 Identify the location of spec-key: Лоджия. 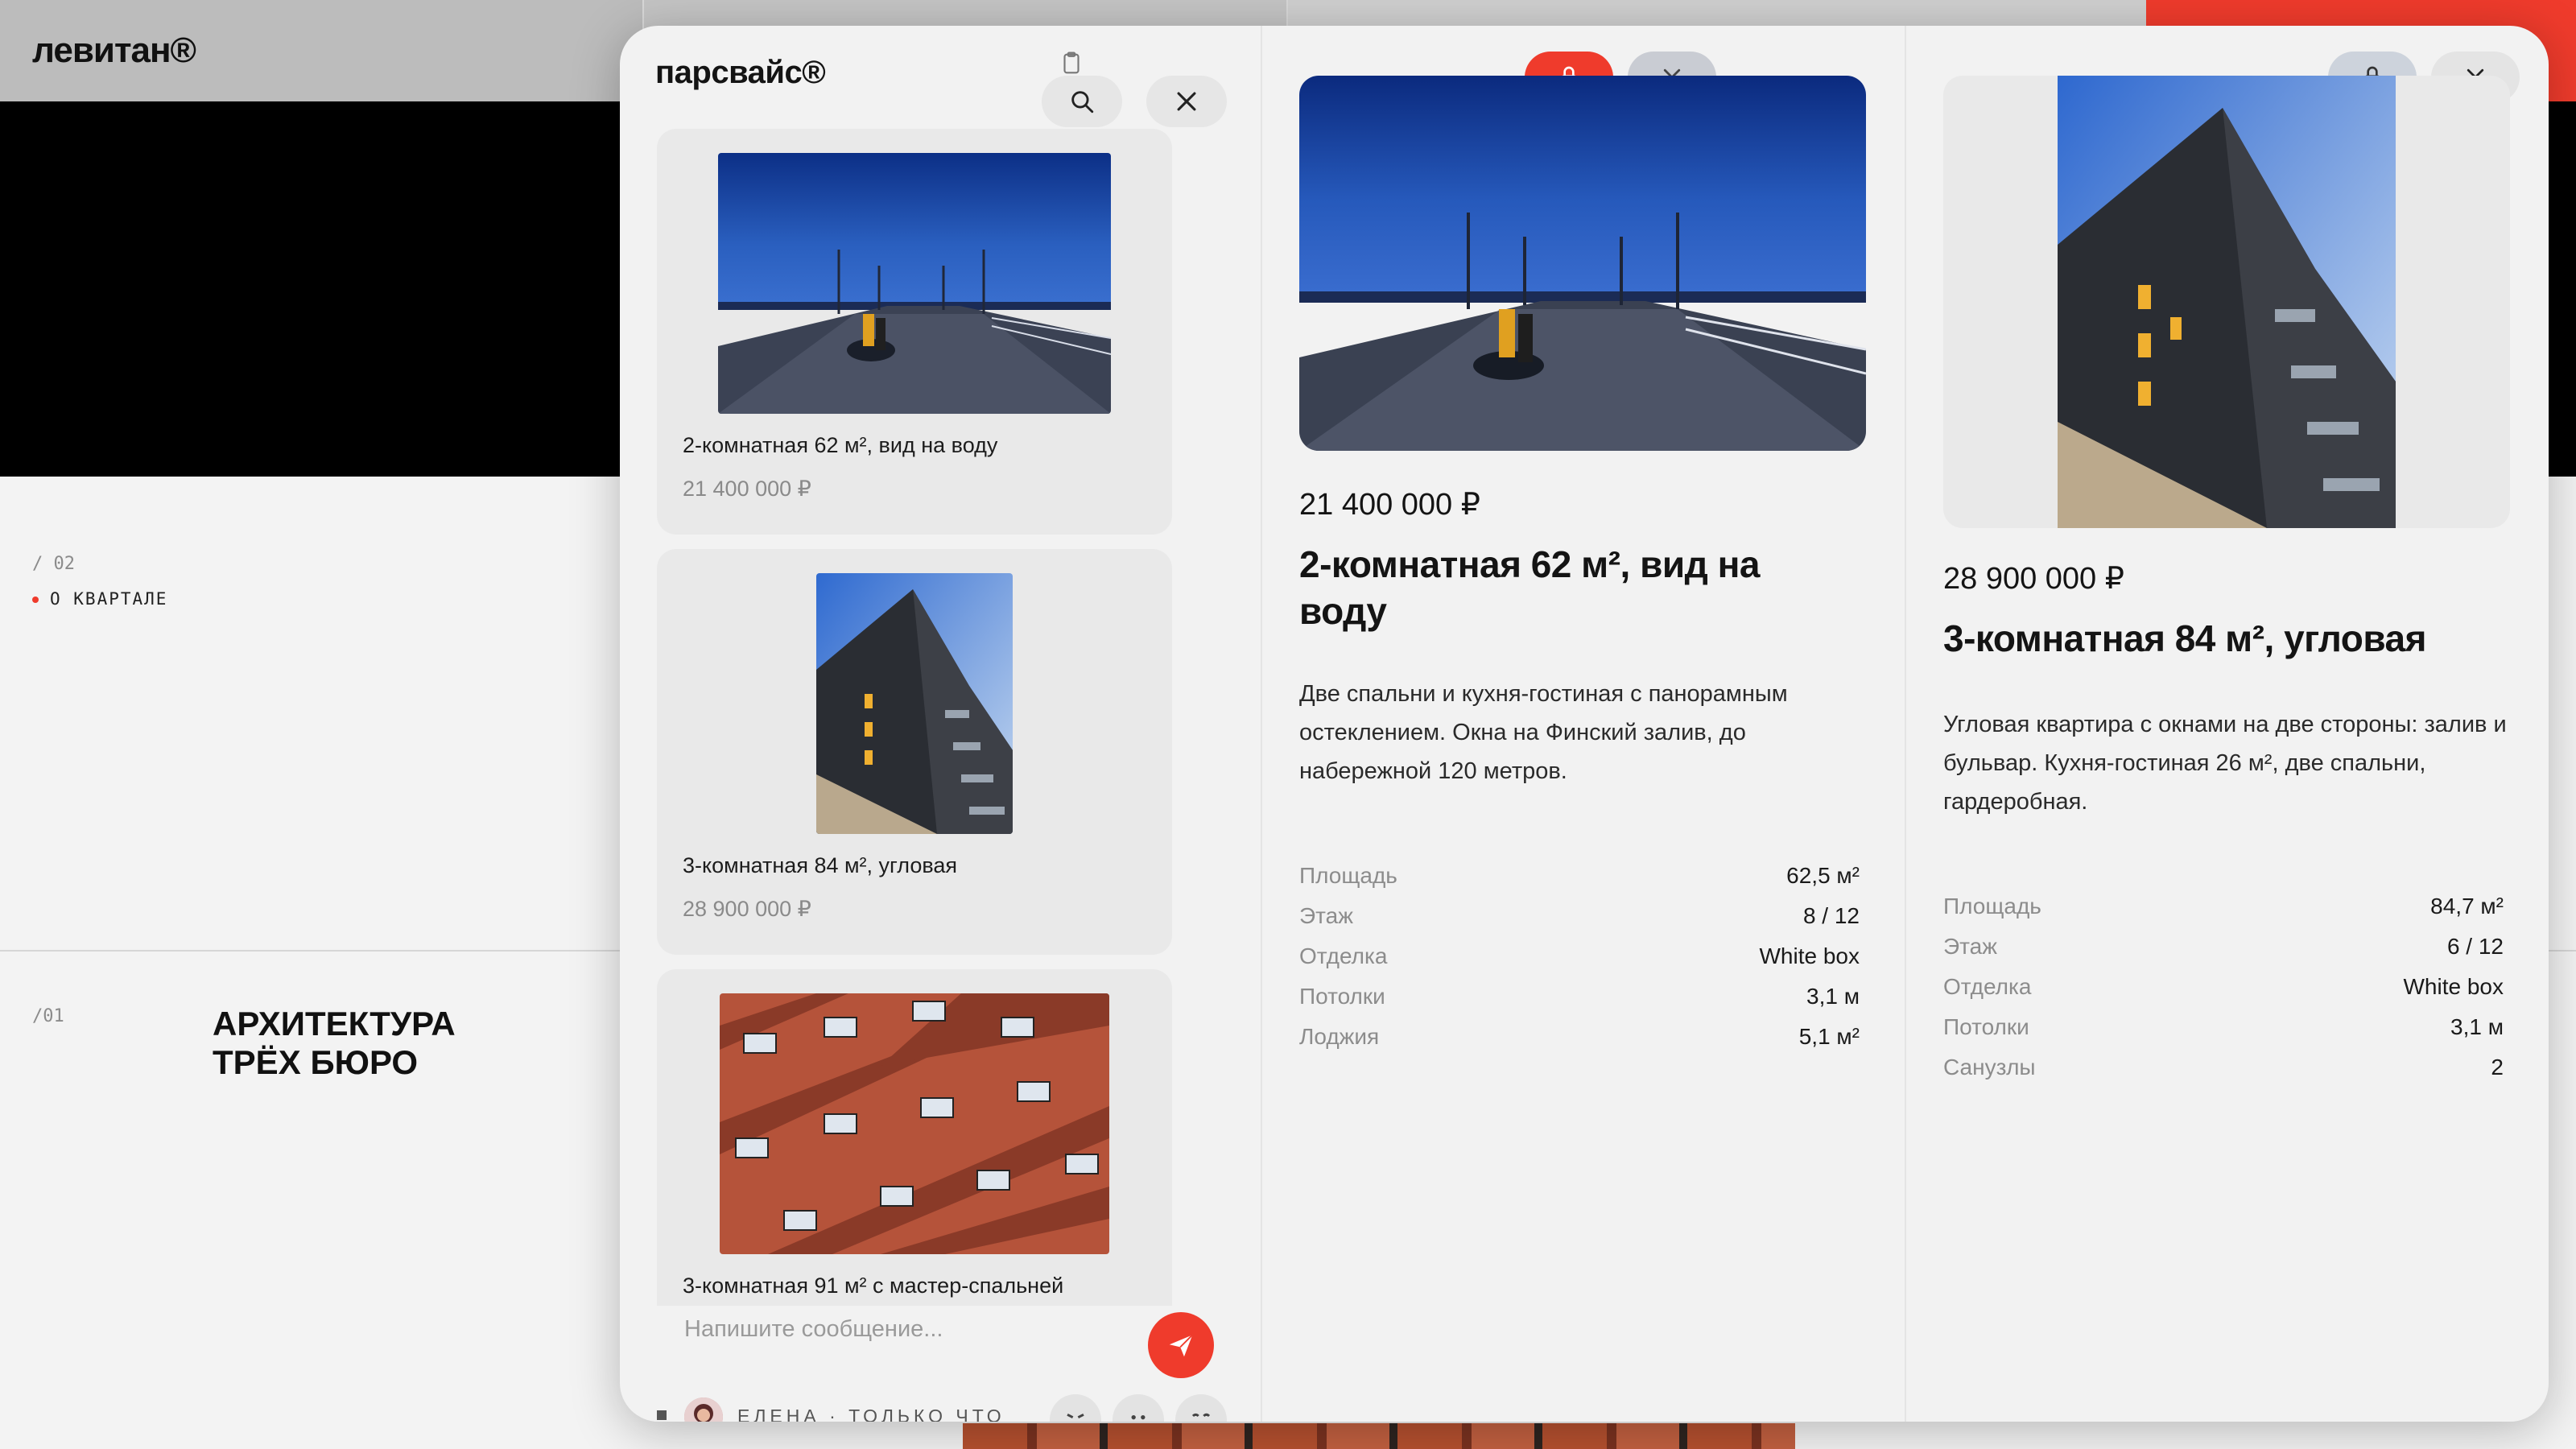
(1339, 1036).